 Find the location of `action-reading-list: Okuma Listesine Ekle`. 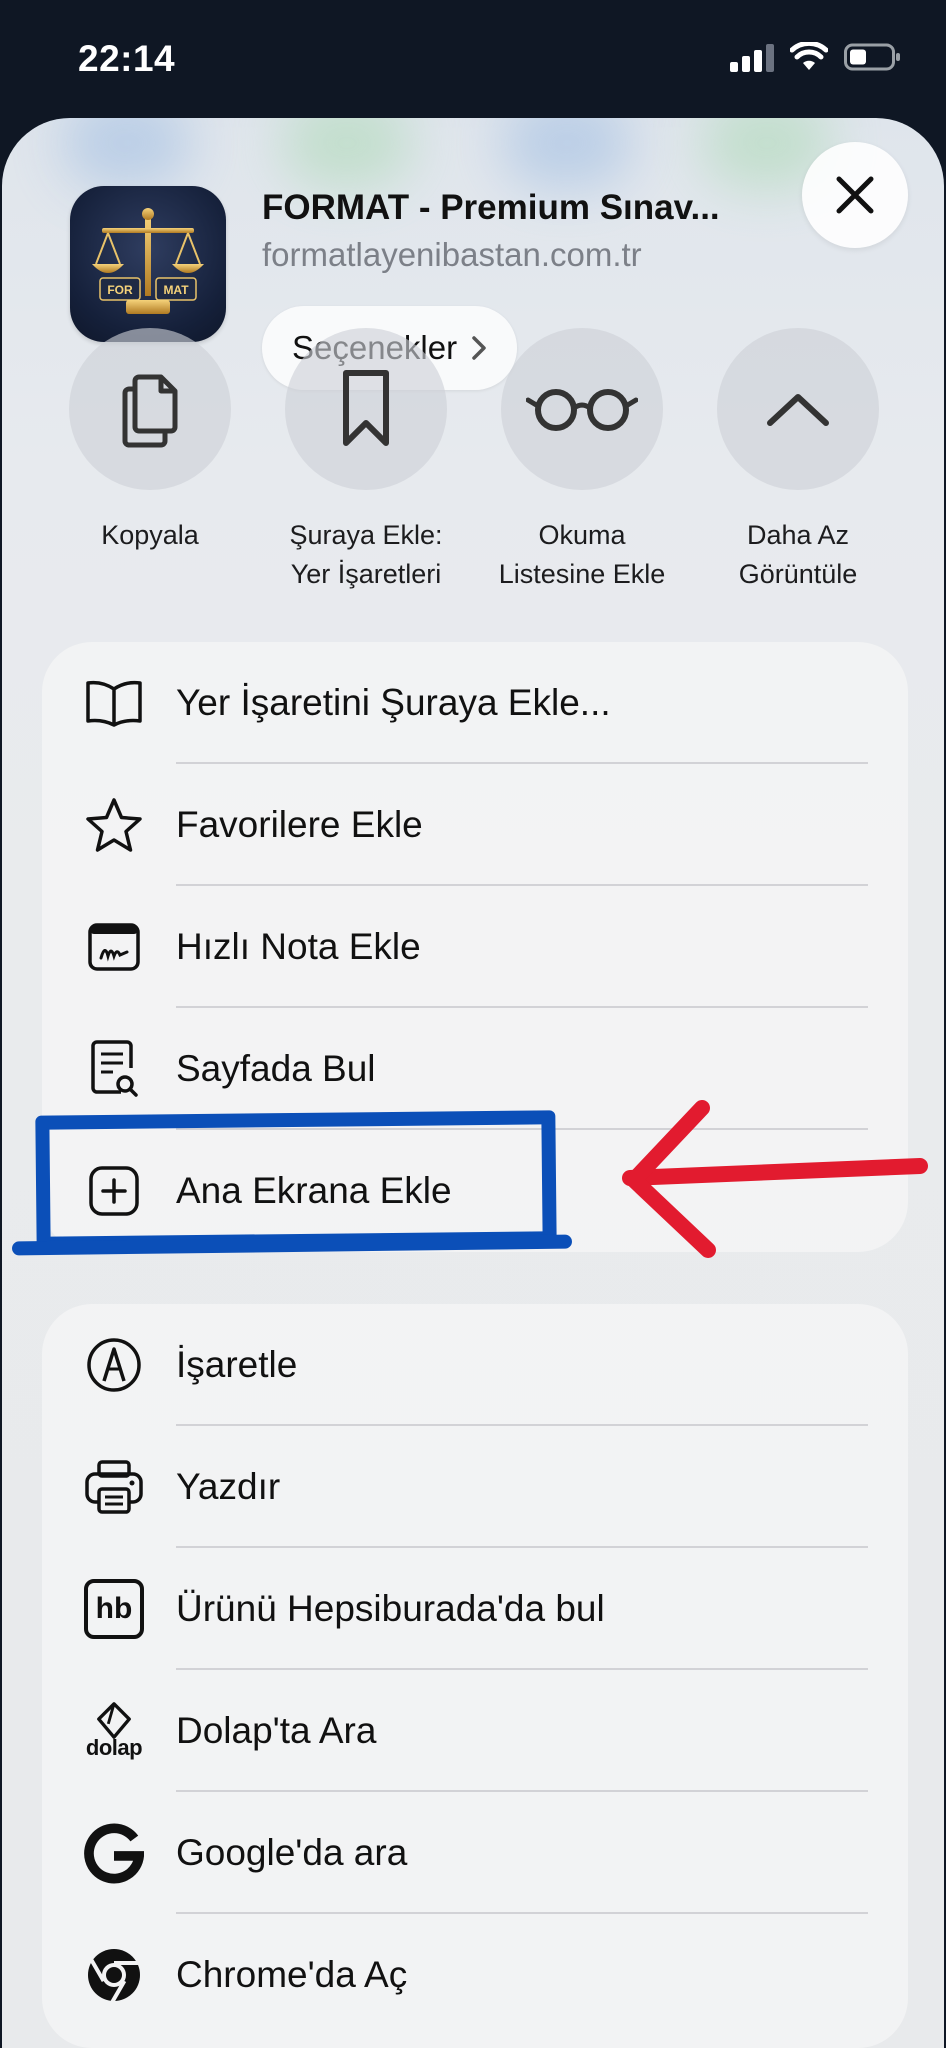

action-reading-list: Okuma Listesine Ekle is located at coordinates (582, 461).